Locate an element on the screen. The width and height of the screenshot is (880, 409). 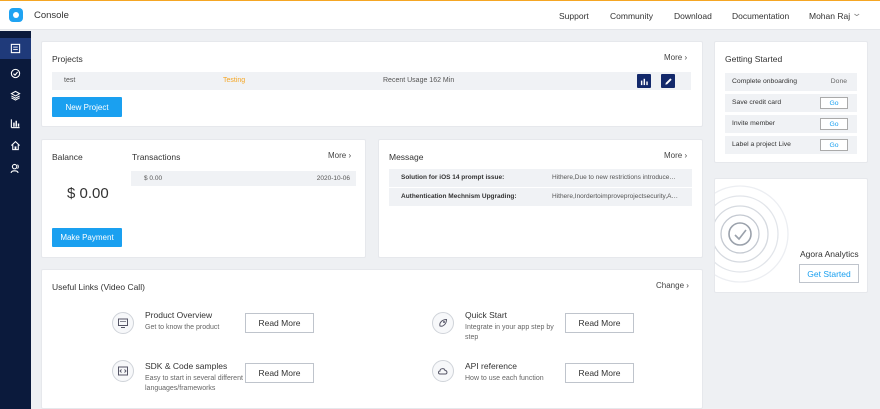
balance-amount: $ 0.00 is located at coordinates (88, 193).